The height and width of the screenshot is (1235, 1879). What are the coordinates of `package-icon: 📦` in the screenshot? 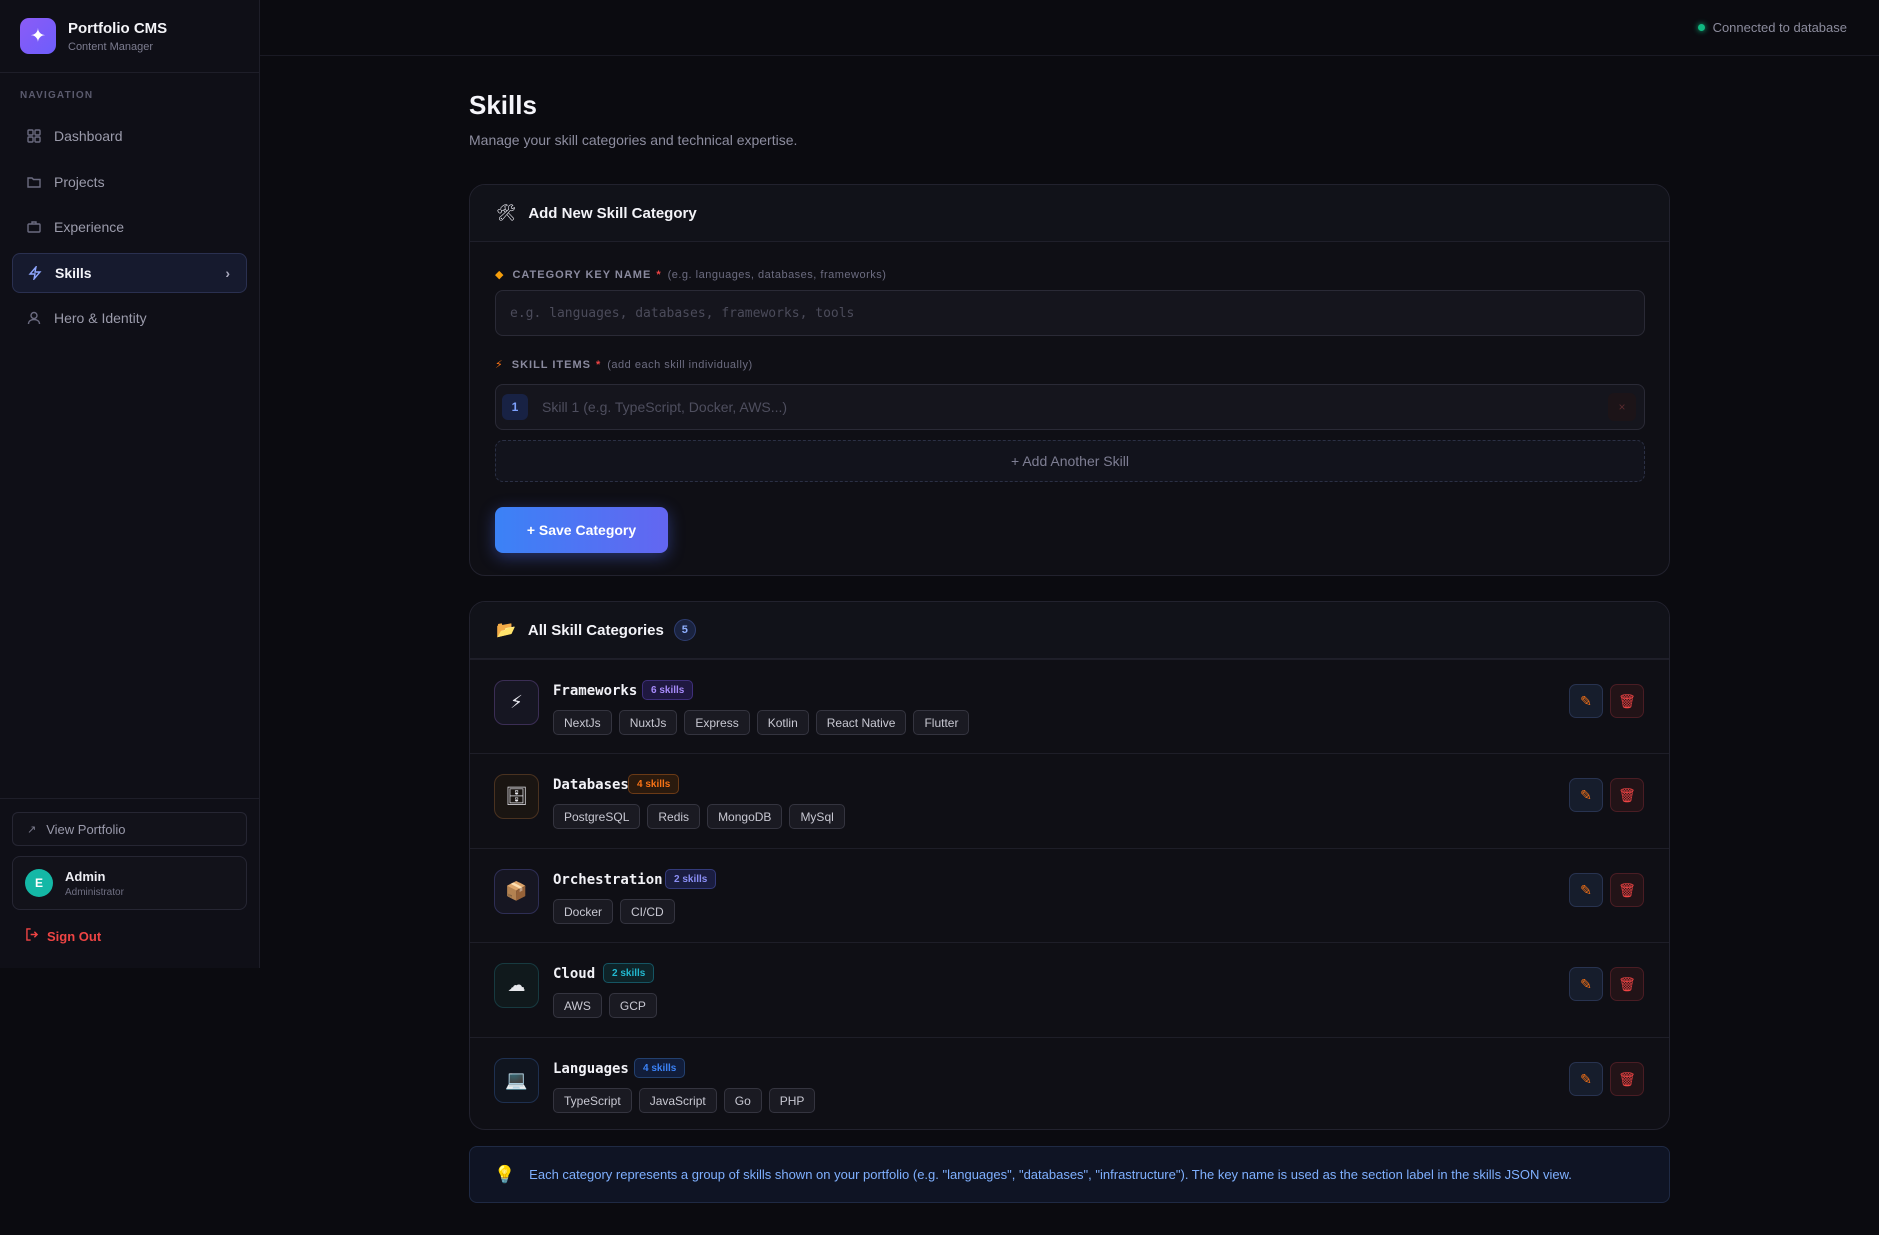 It's located at (516, 891).